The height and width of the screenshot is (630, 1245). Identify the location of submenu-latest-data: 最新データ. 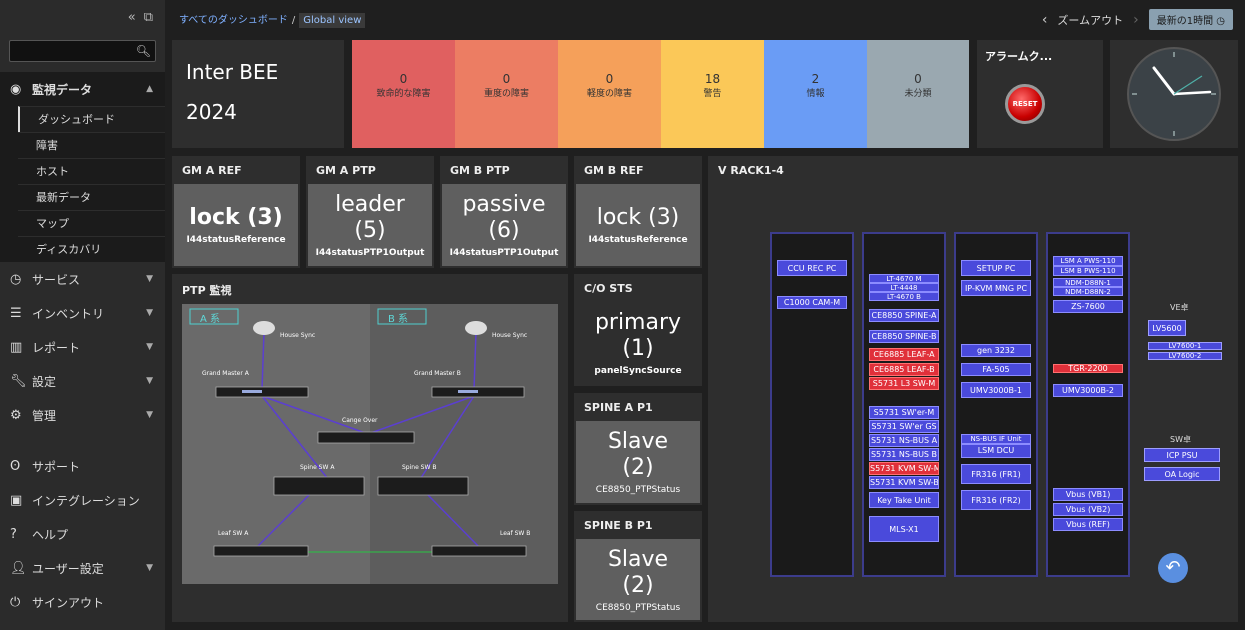
(91, 197).